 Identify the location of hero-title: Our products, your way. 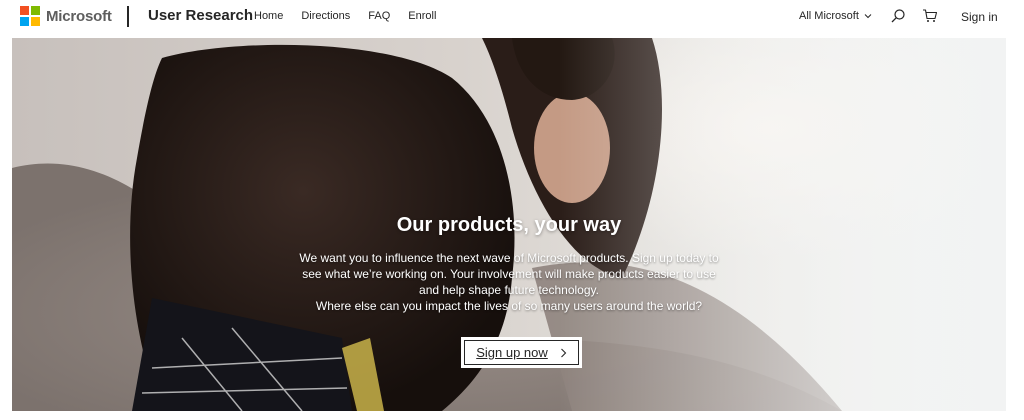
(509, 225).